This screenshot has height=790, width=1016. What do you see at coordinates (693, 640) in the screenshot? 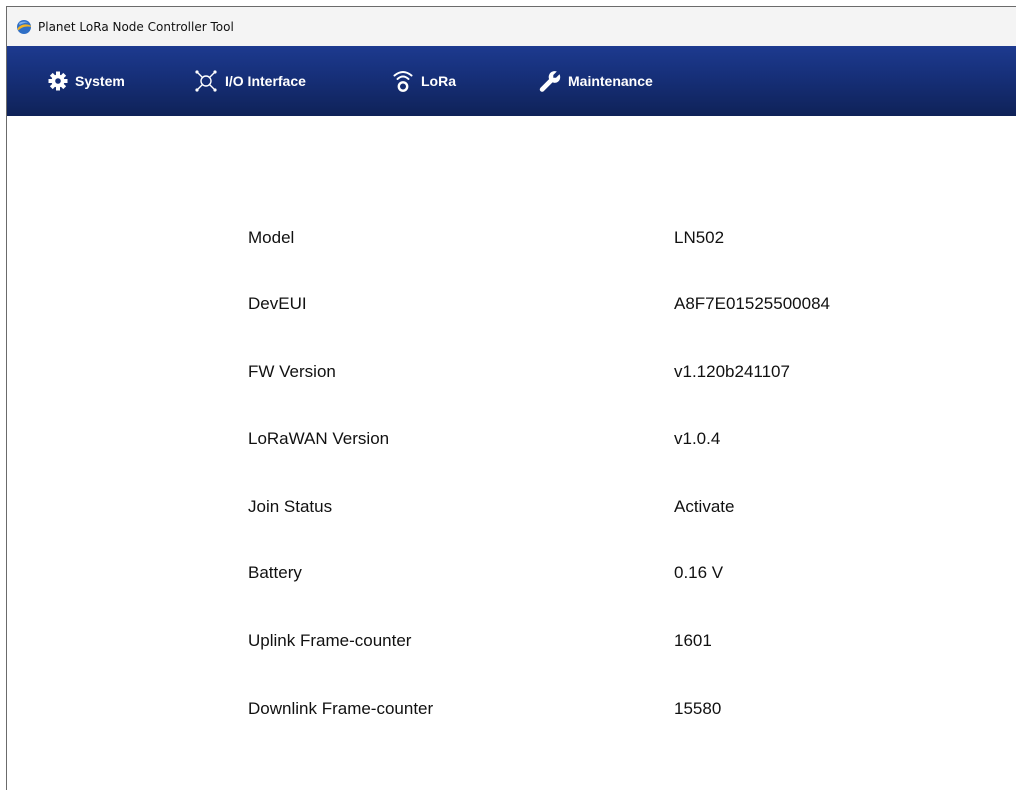
I see `info-value: 1601` at bounding box center [693, 640].